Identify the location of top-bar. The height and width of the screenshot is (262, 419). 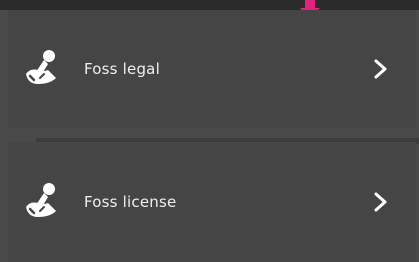
(209, 5).